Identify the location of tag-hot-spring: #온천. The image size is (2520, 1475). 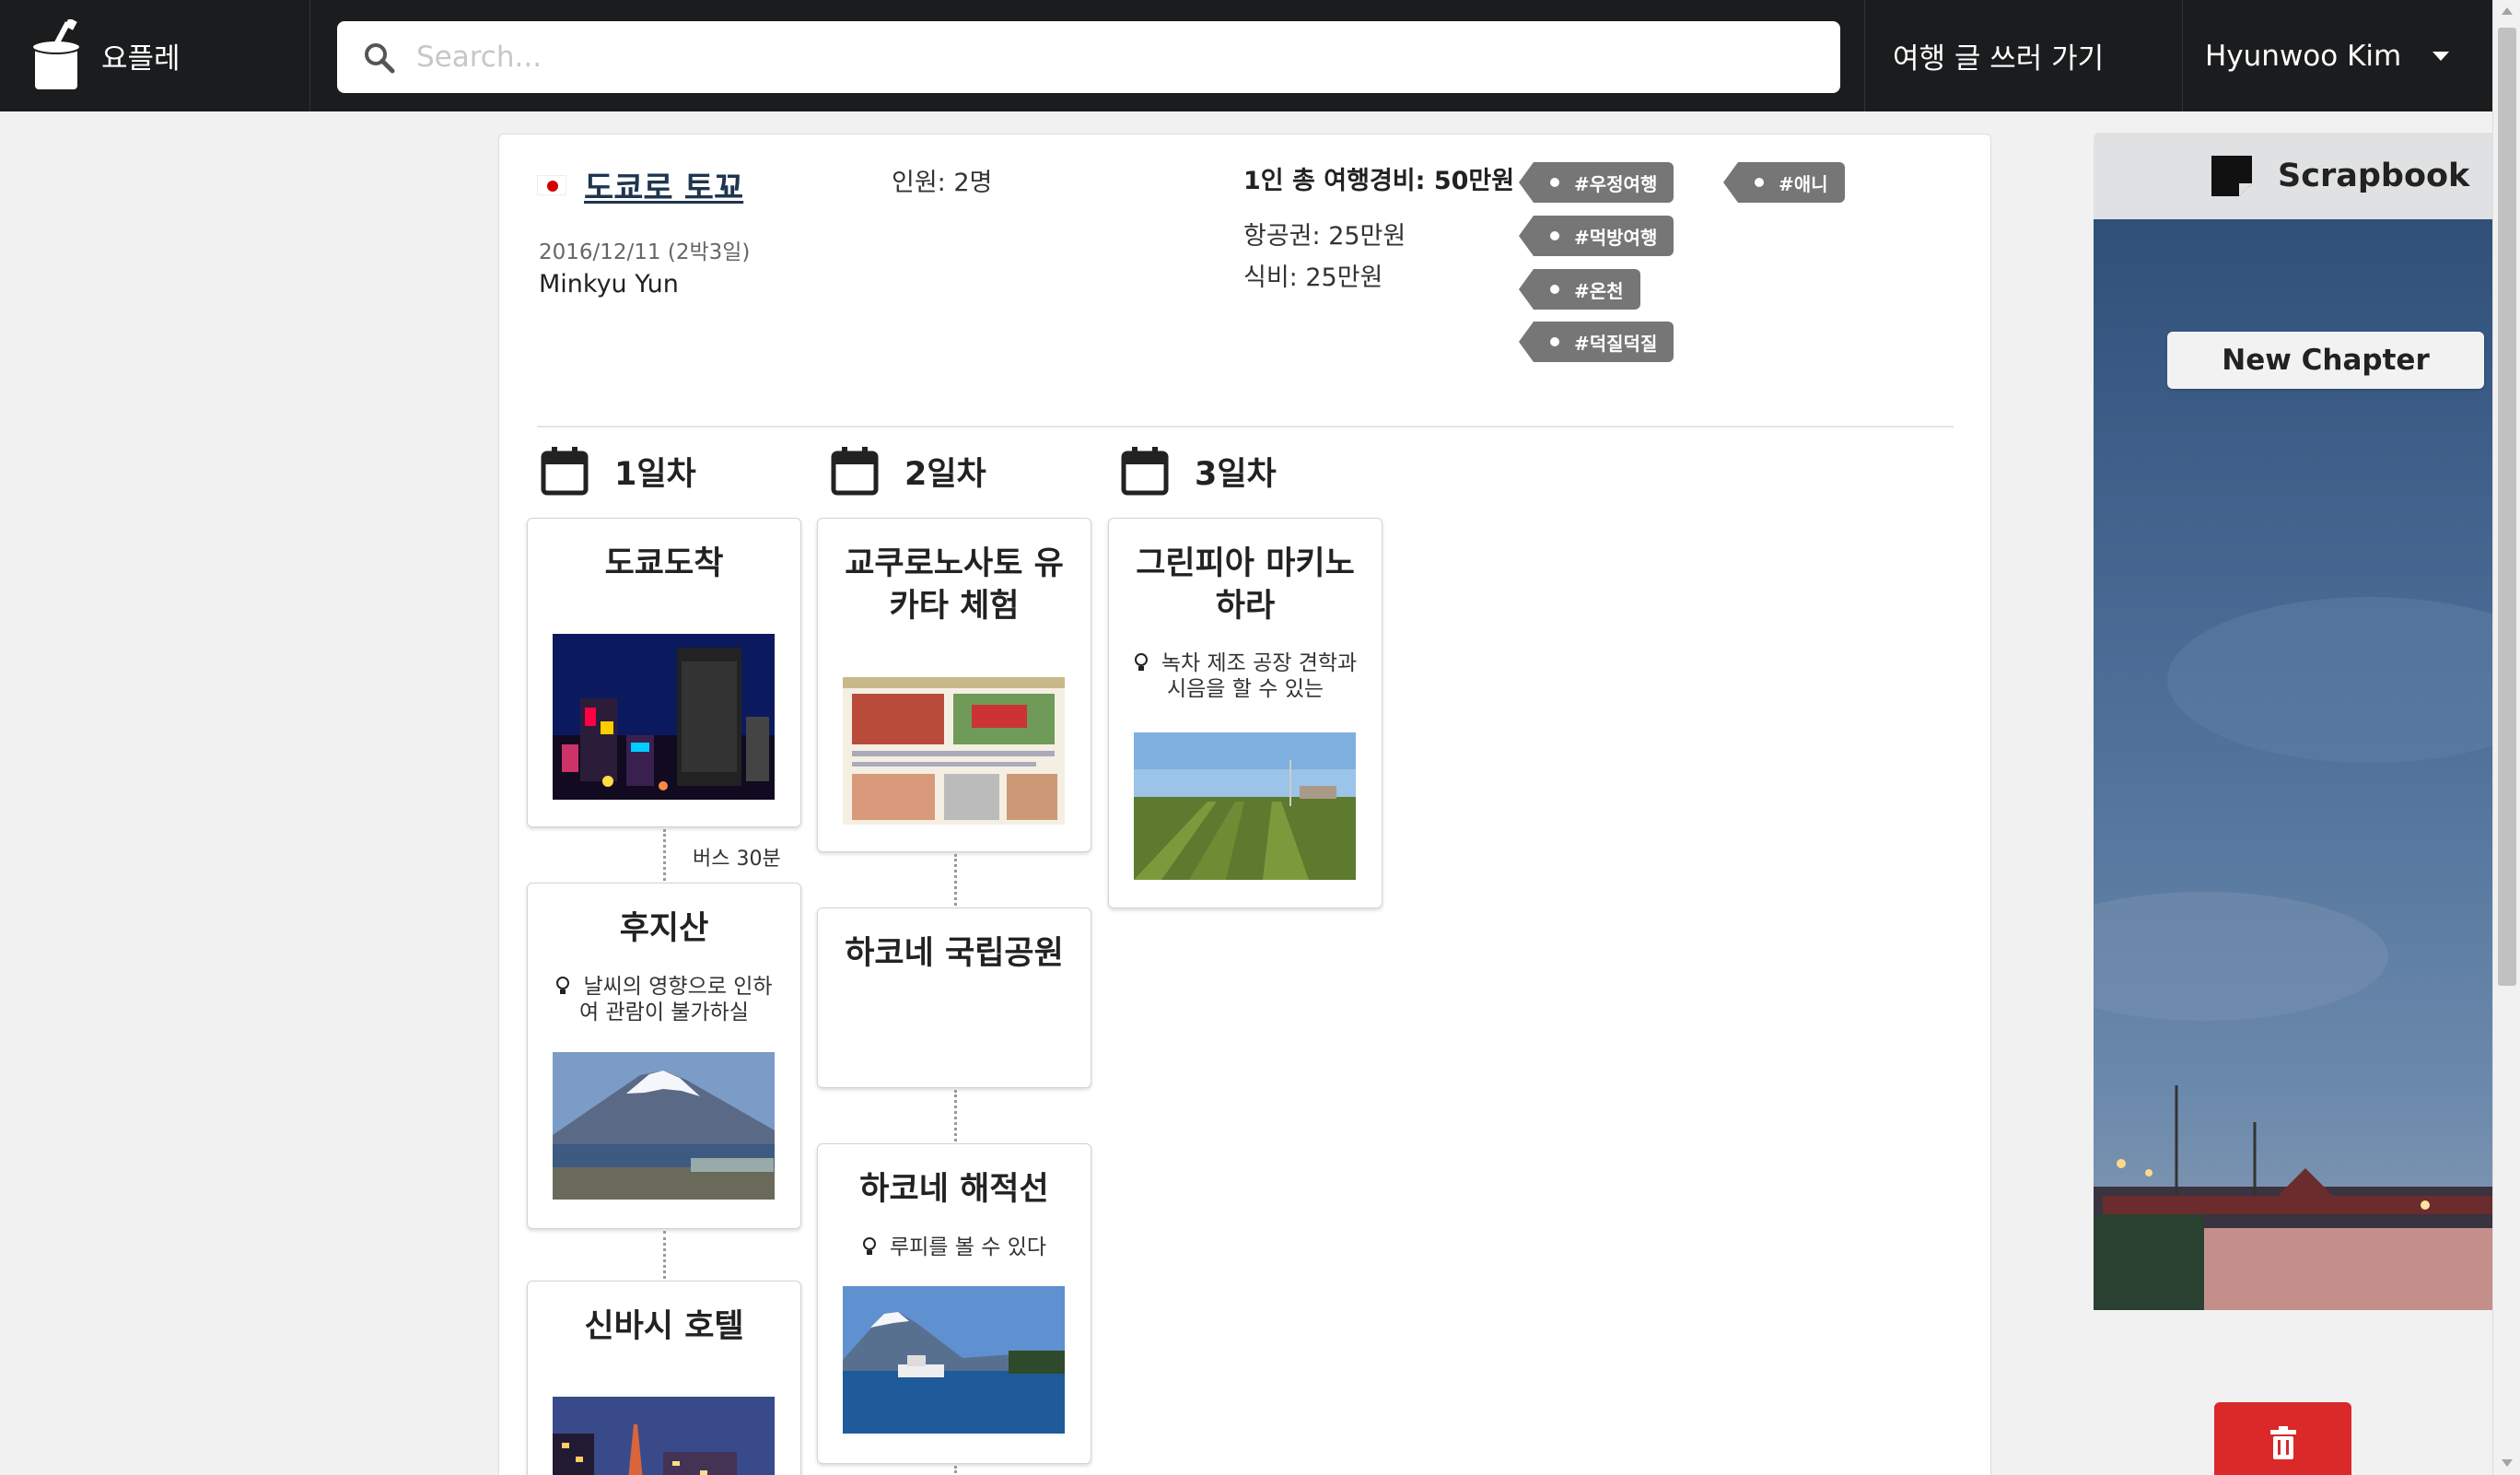
(1579, 289).